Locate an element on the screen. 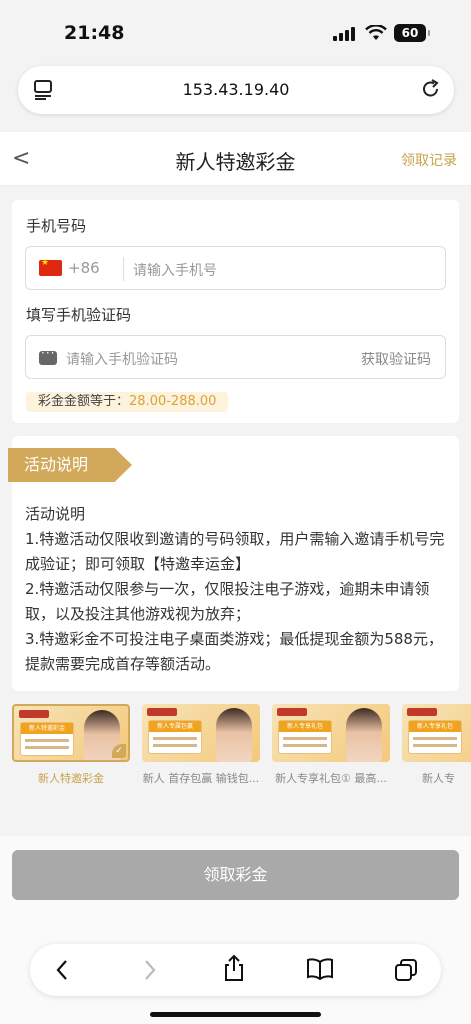 The image size is (471, 1024). activity-ribbon: 活动说明 is located at coordinates (70, 465).